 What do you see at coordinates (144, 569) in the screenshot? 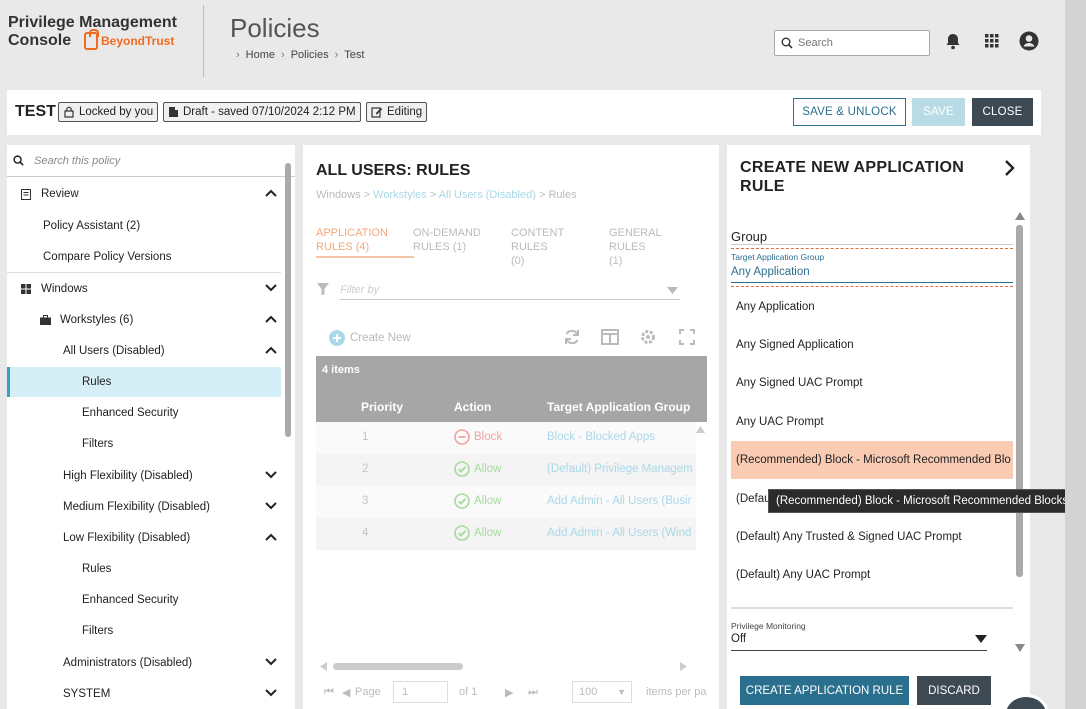
I see `tree-item-rules: Rules` at bounding box center [144, 569].